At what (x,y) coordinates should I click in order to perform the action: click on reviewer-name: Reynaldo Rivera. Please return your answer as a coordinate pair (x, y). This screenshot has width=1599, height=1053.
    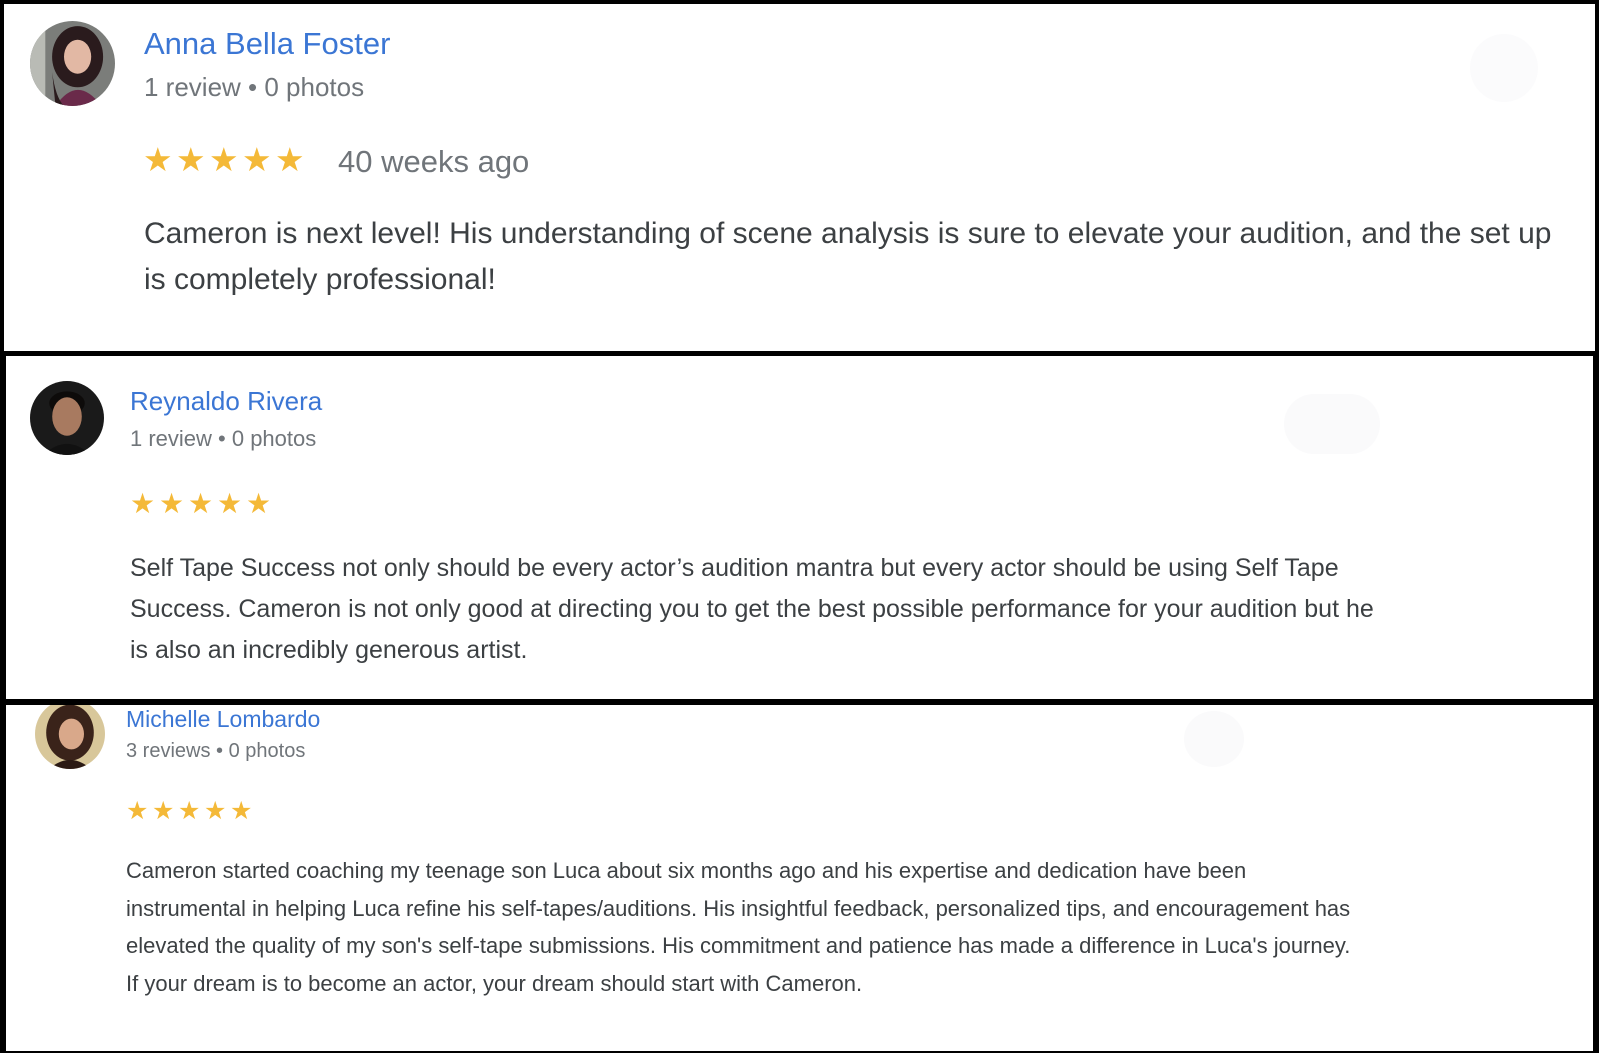
    Looking at the image, I should click on (226, 401).